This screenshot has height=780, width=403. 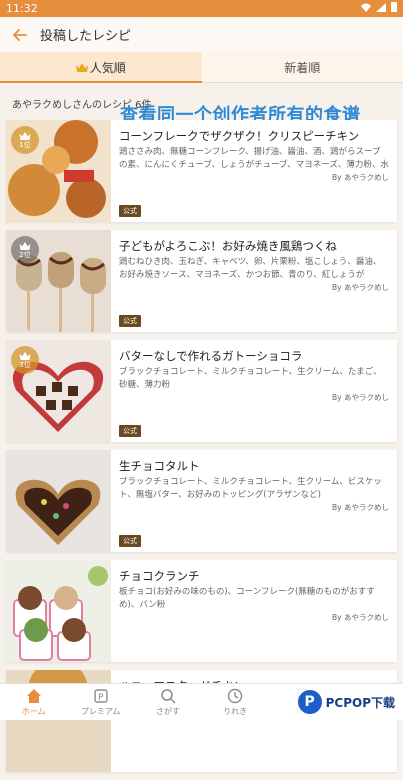 I want to click on nav-home-label: ホーム, so click(x=34, y=711).